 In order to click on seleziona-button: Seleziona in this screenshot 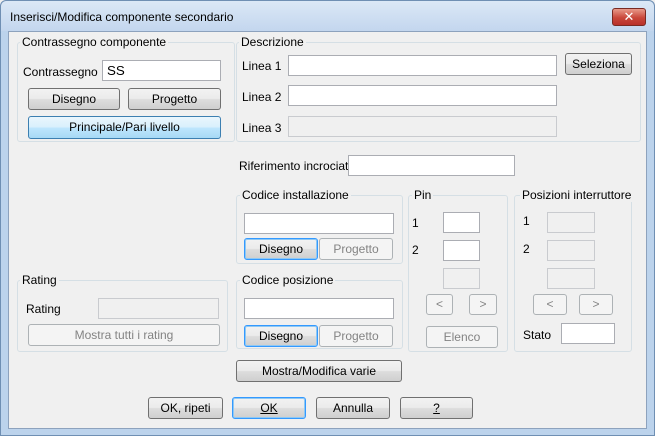, I will do `click(598, 64)`.